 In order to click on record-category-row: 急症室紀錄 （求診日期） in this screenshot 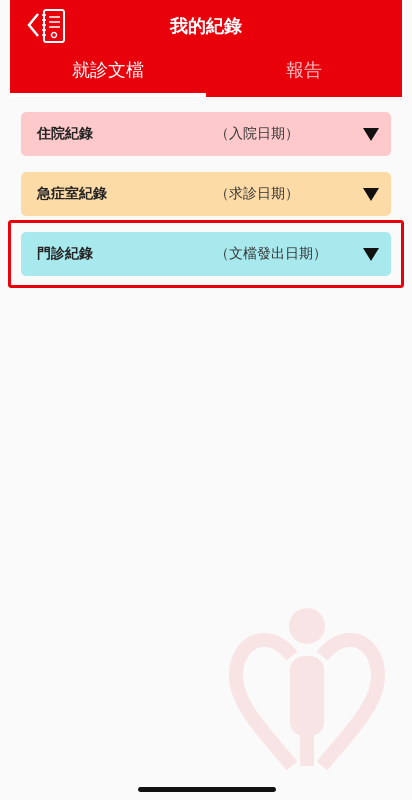, I will do `click(206, 194)`.